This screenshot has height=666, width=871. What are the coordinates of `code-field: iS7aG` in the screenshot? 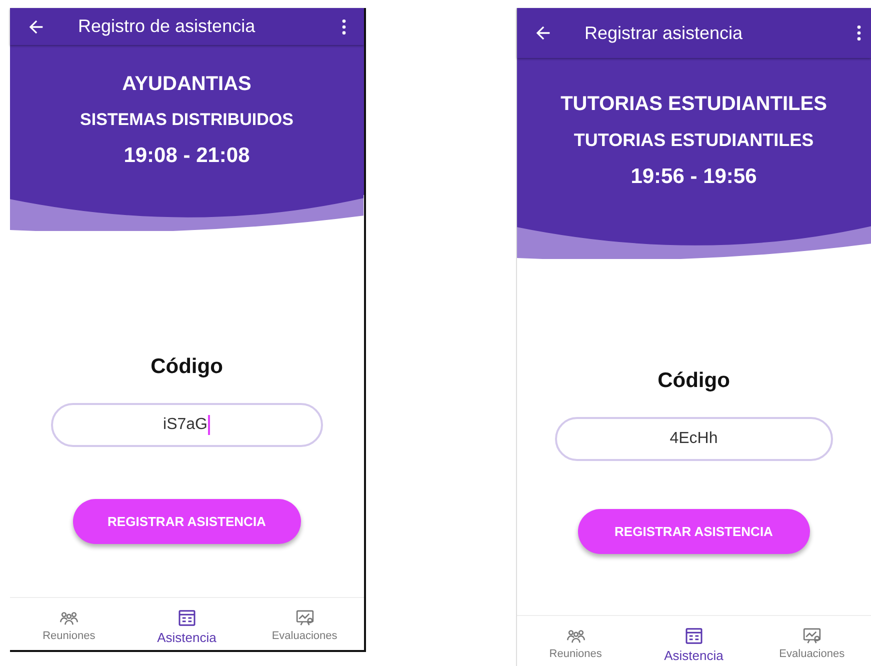 It's located at (186, 425).